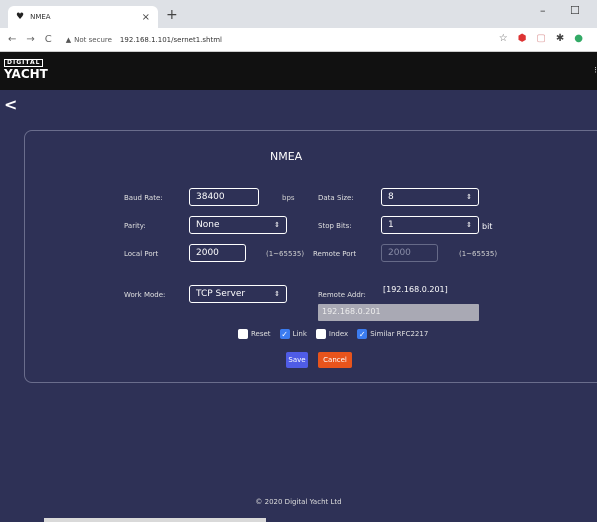  I want to click on parity-select: None ⇕, so click(238, 225).